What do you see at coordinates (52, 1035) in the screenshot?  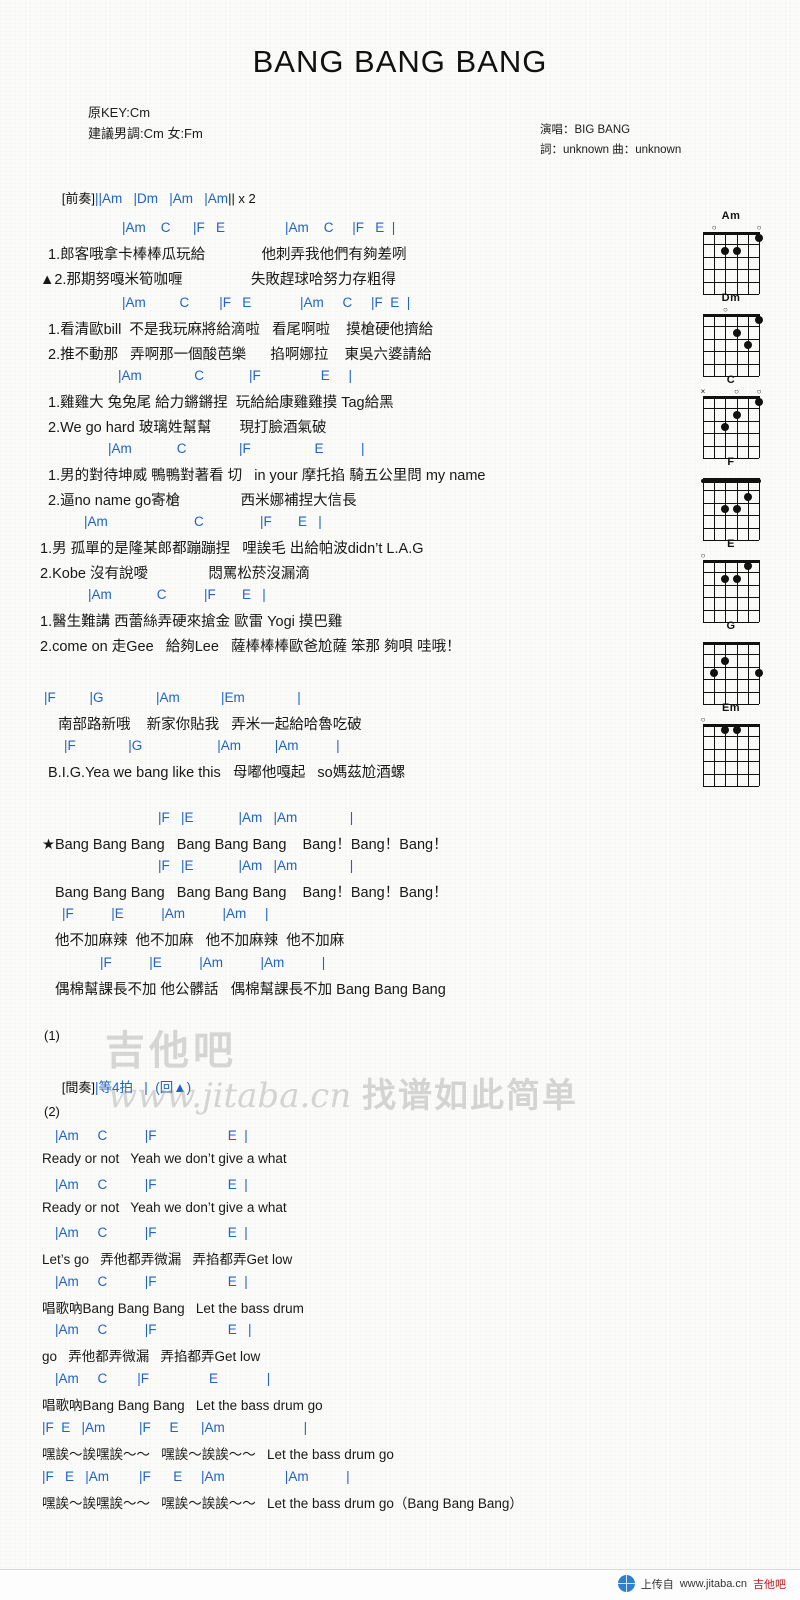 I see `interlude-number-1: (1)` at bounding box center [52, 1035].